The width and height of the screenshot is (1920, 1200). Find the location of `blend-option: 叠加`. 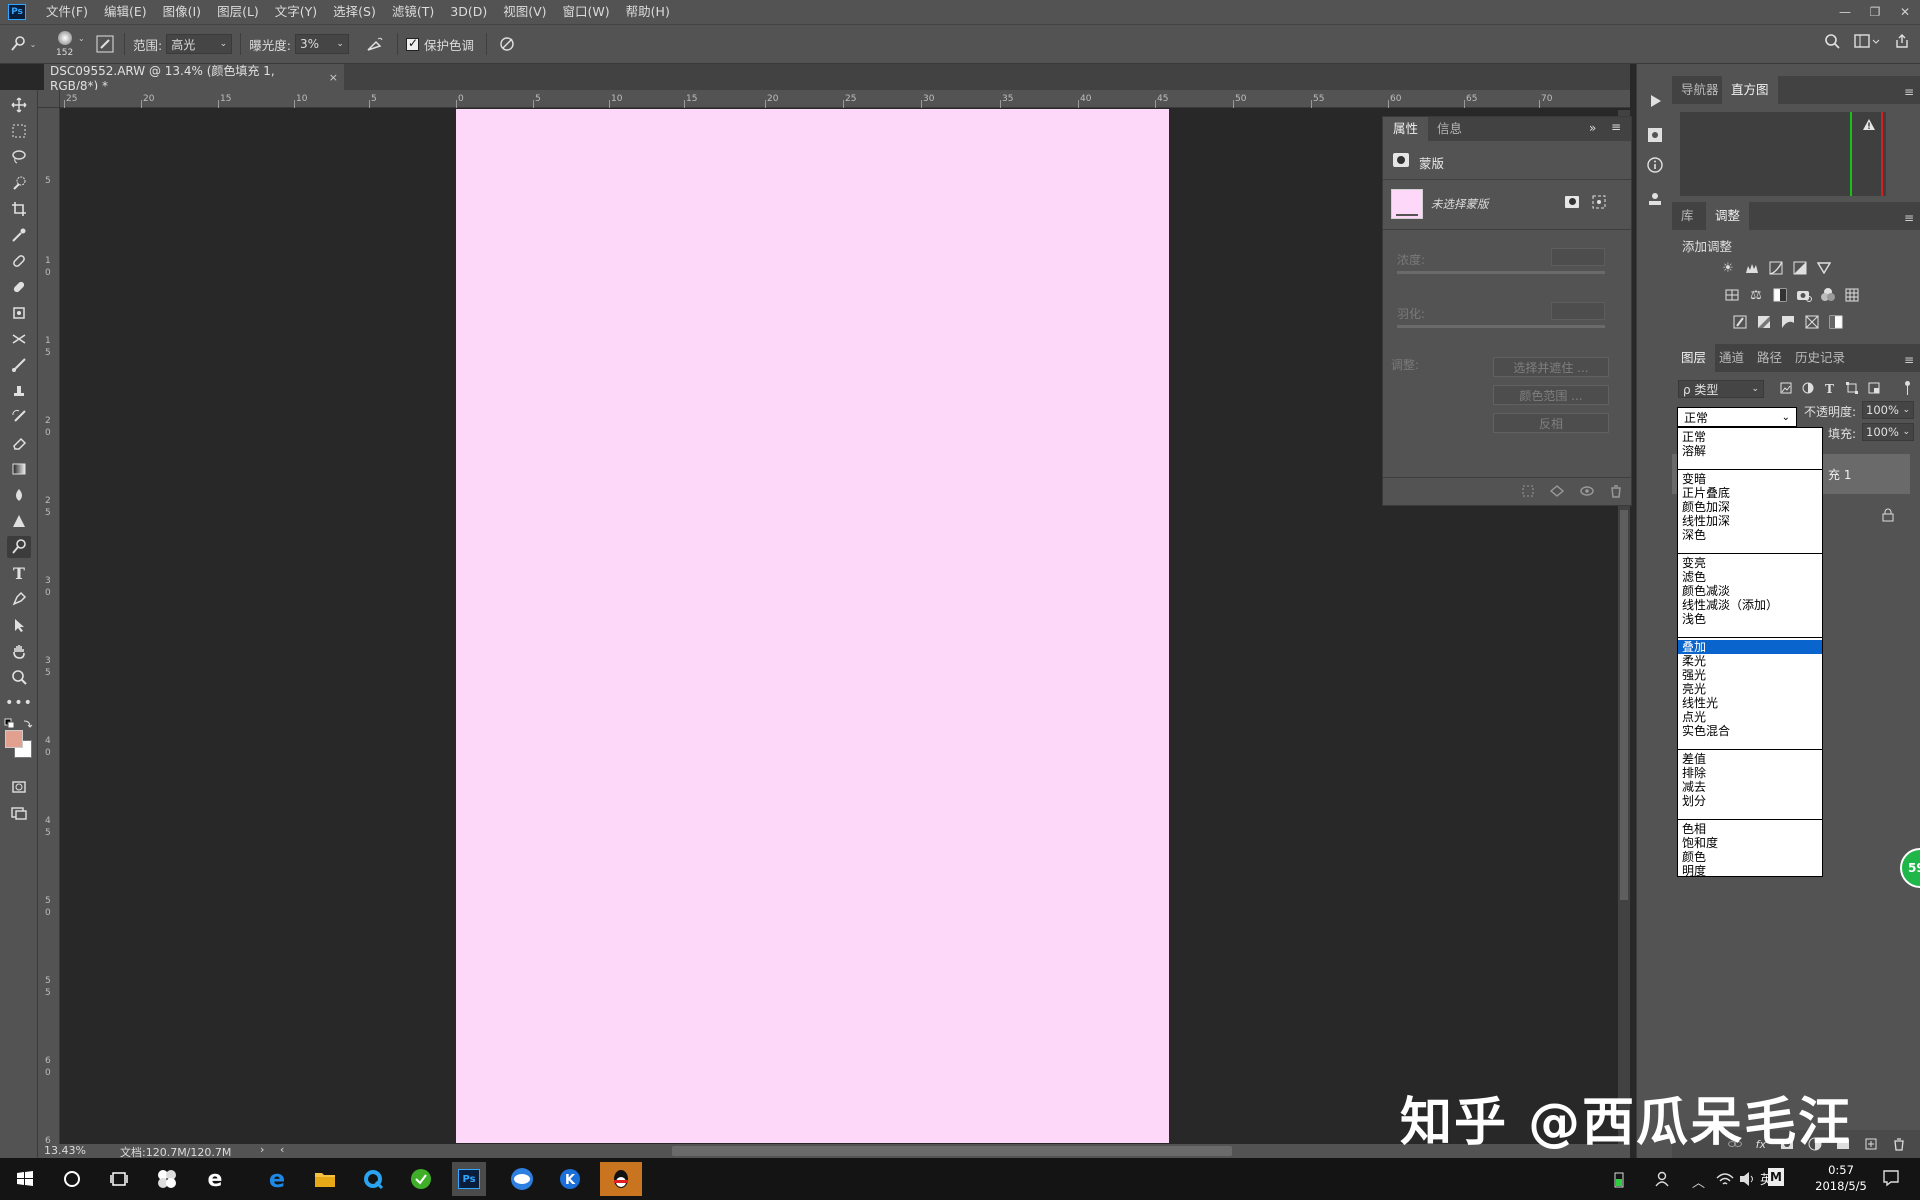

blend-option: 叠加 is located at coordinates (1750, 647).